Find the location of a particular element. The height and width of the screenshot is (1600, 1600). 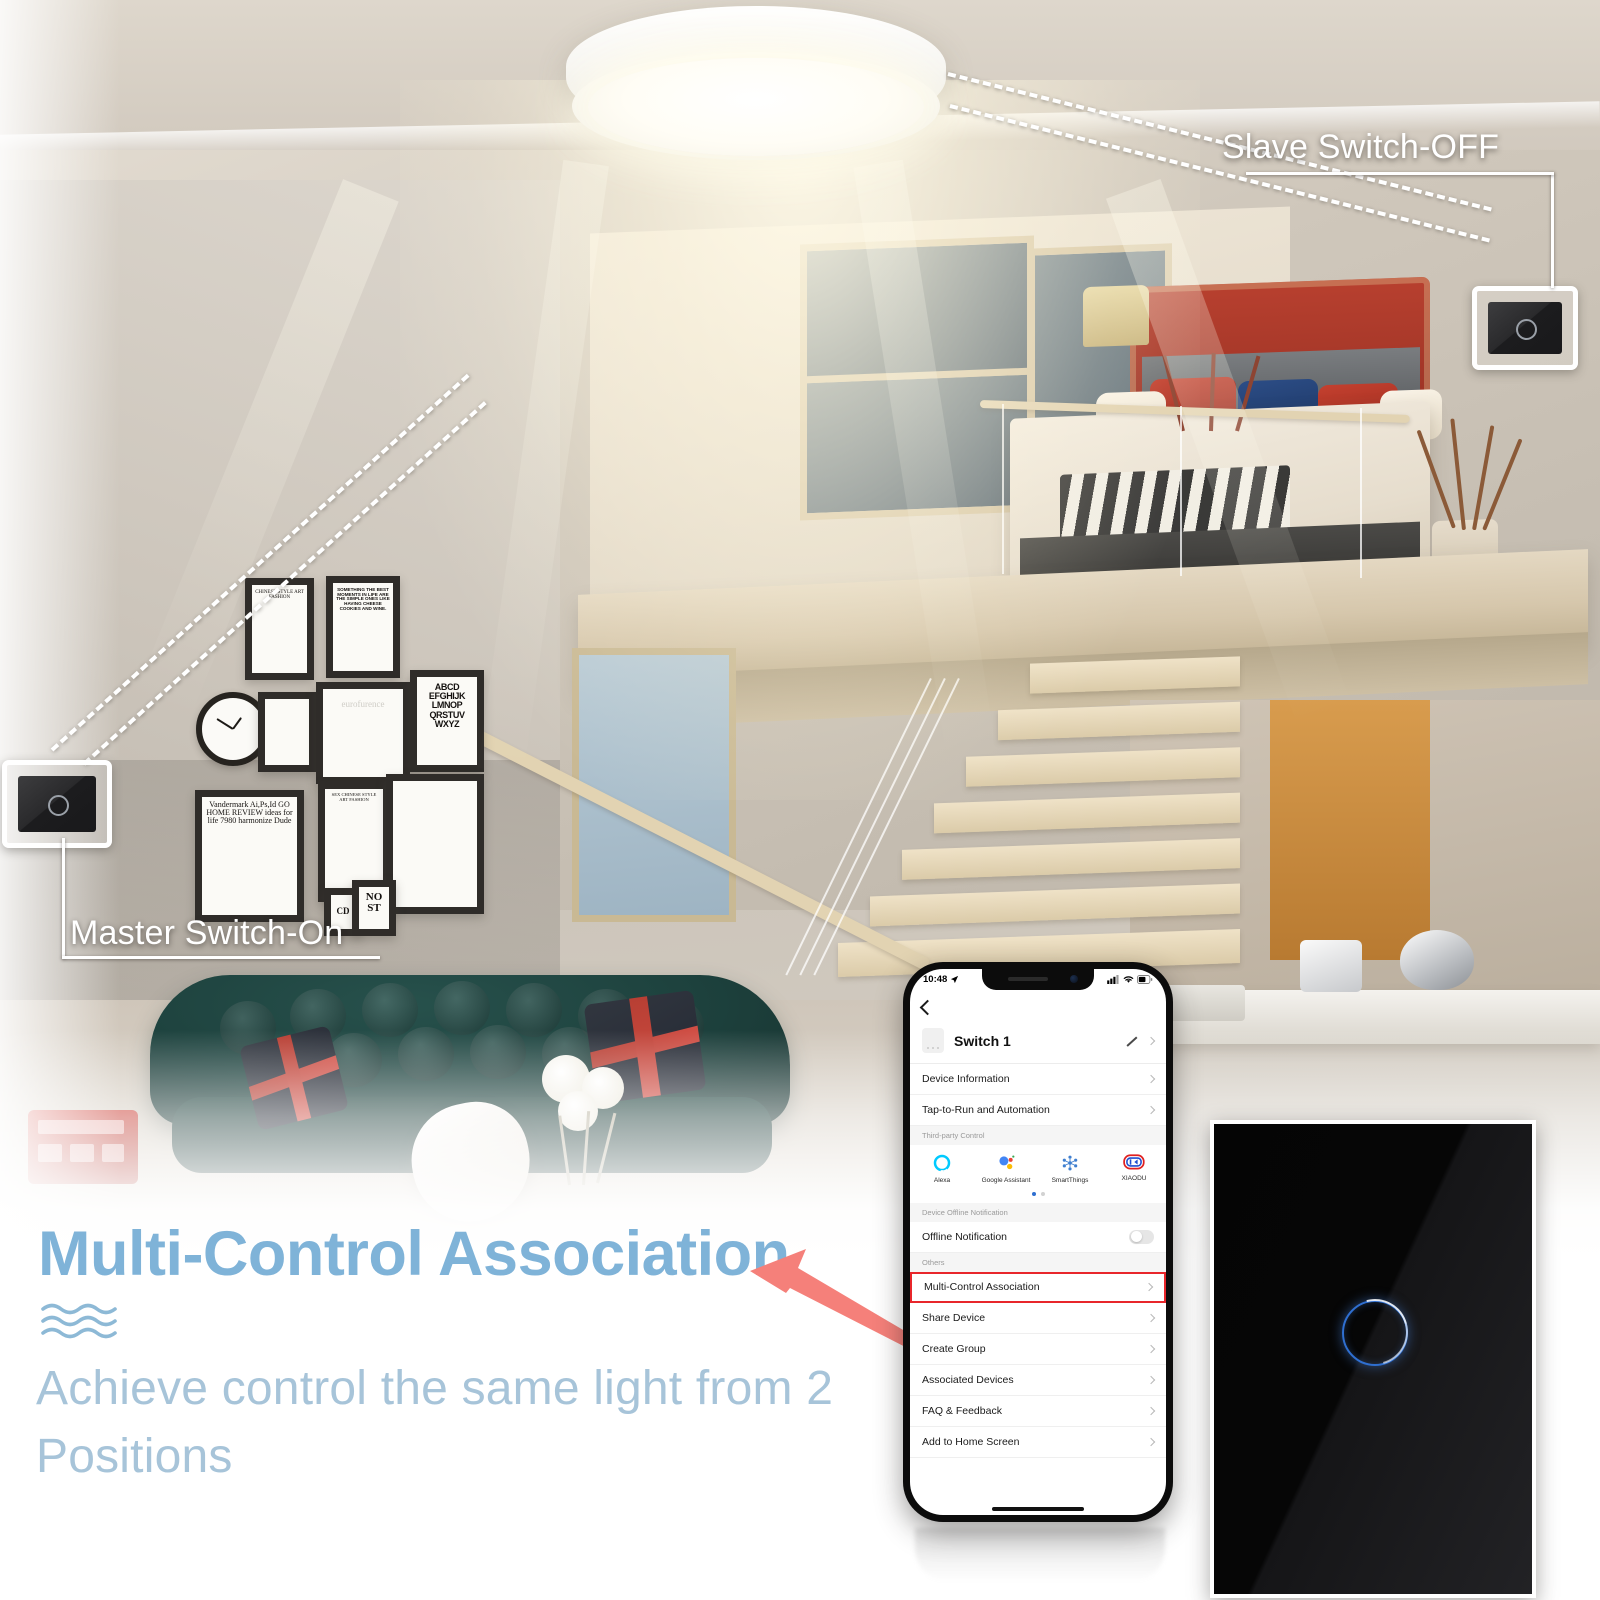

third-party-xiaodu: XIAODU is located at coordinates (1134, 1169).